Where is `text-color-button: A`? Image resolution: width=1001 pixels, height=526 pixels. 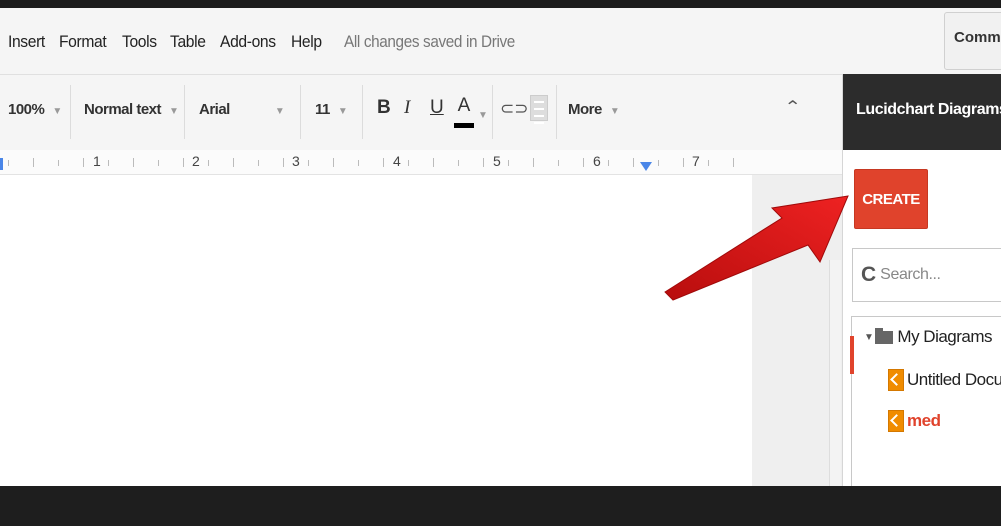
text-color-button: A is located at coordinates (464, 111).